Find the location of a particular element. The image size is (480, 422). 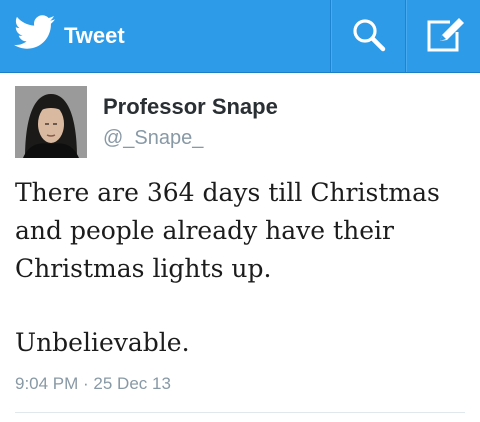

compose-button is located at coordinates (443, 36).